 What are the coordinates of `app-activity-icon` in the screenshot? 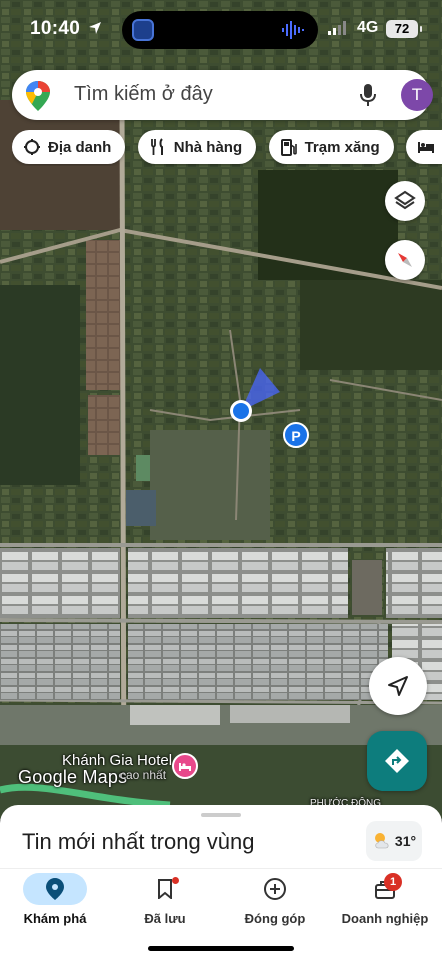 It's located at (143, 30).